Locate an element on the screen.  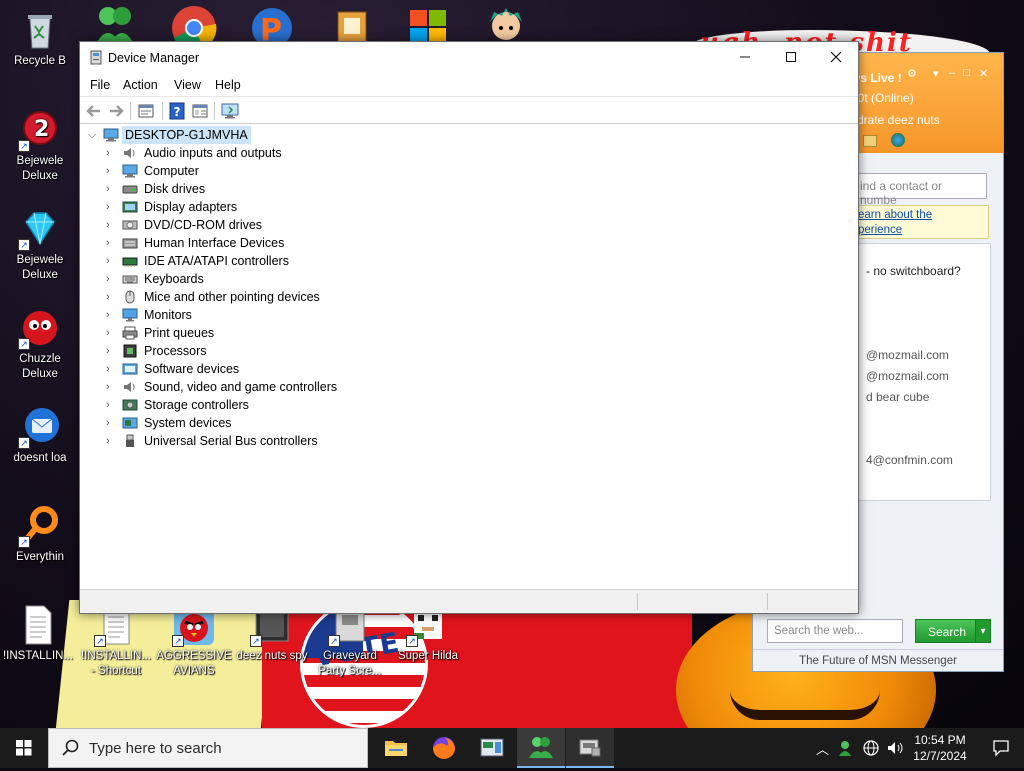
notification-center-button is located at coordinates (1002, 748).